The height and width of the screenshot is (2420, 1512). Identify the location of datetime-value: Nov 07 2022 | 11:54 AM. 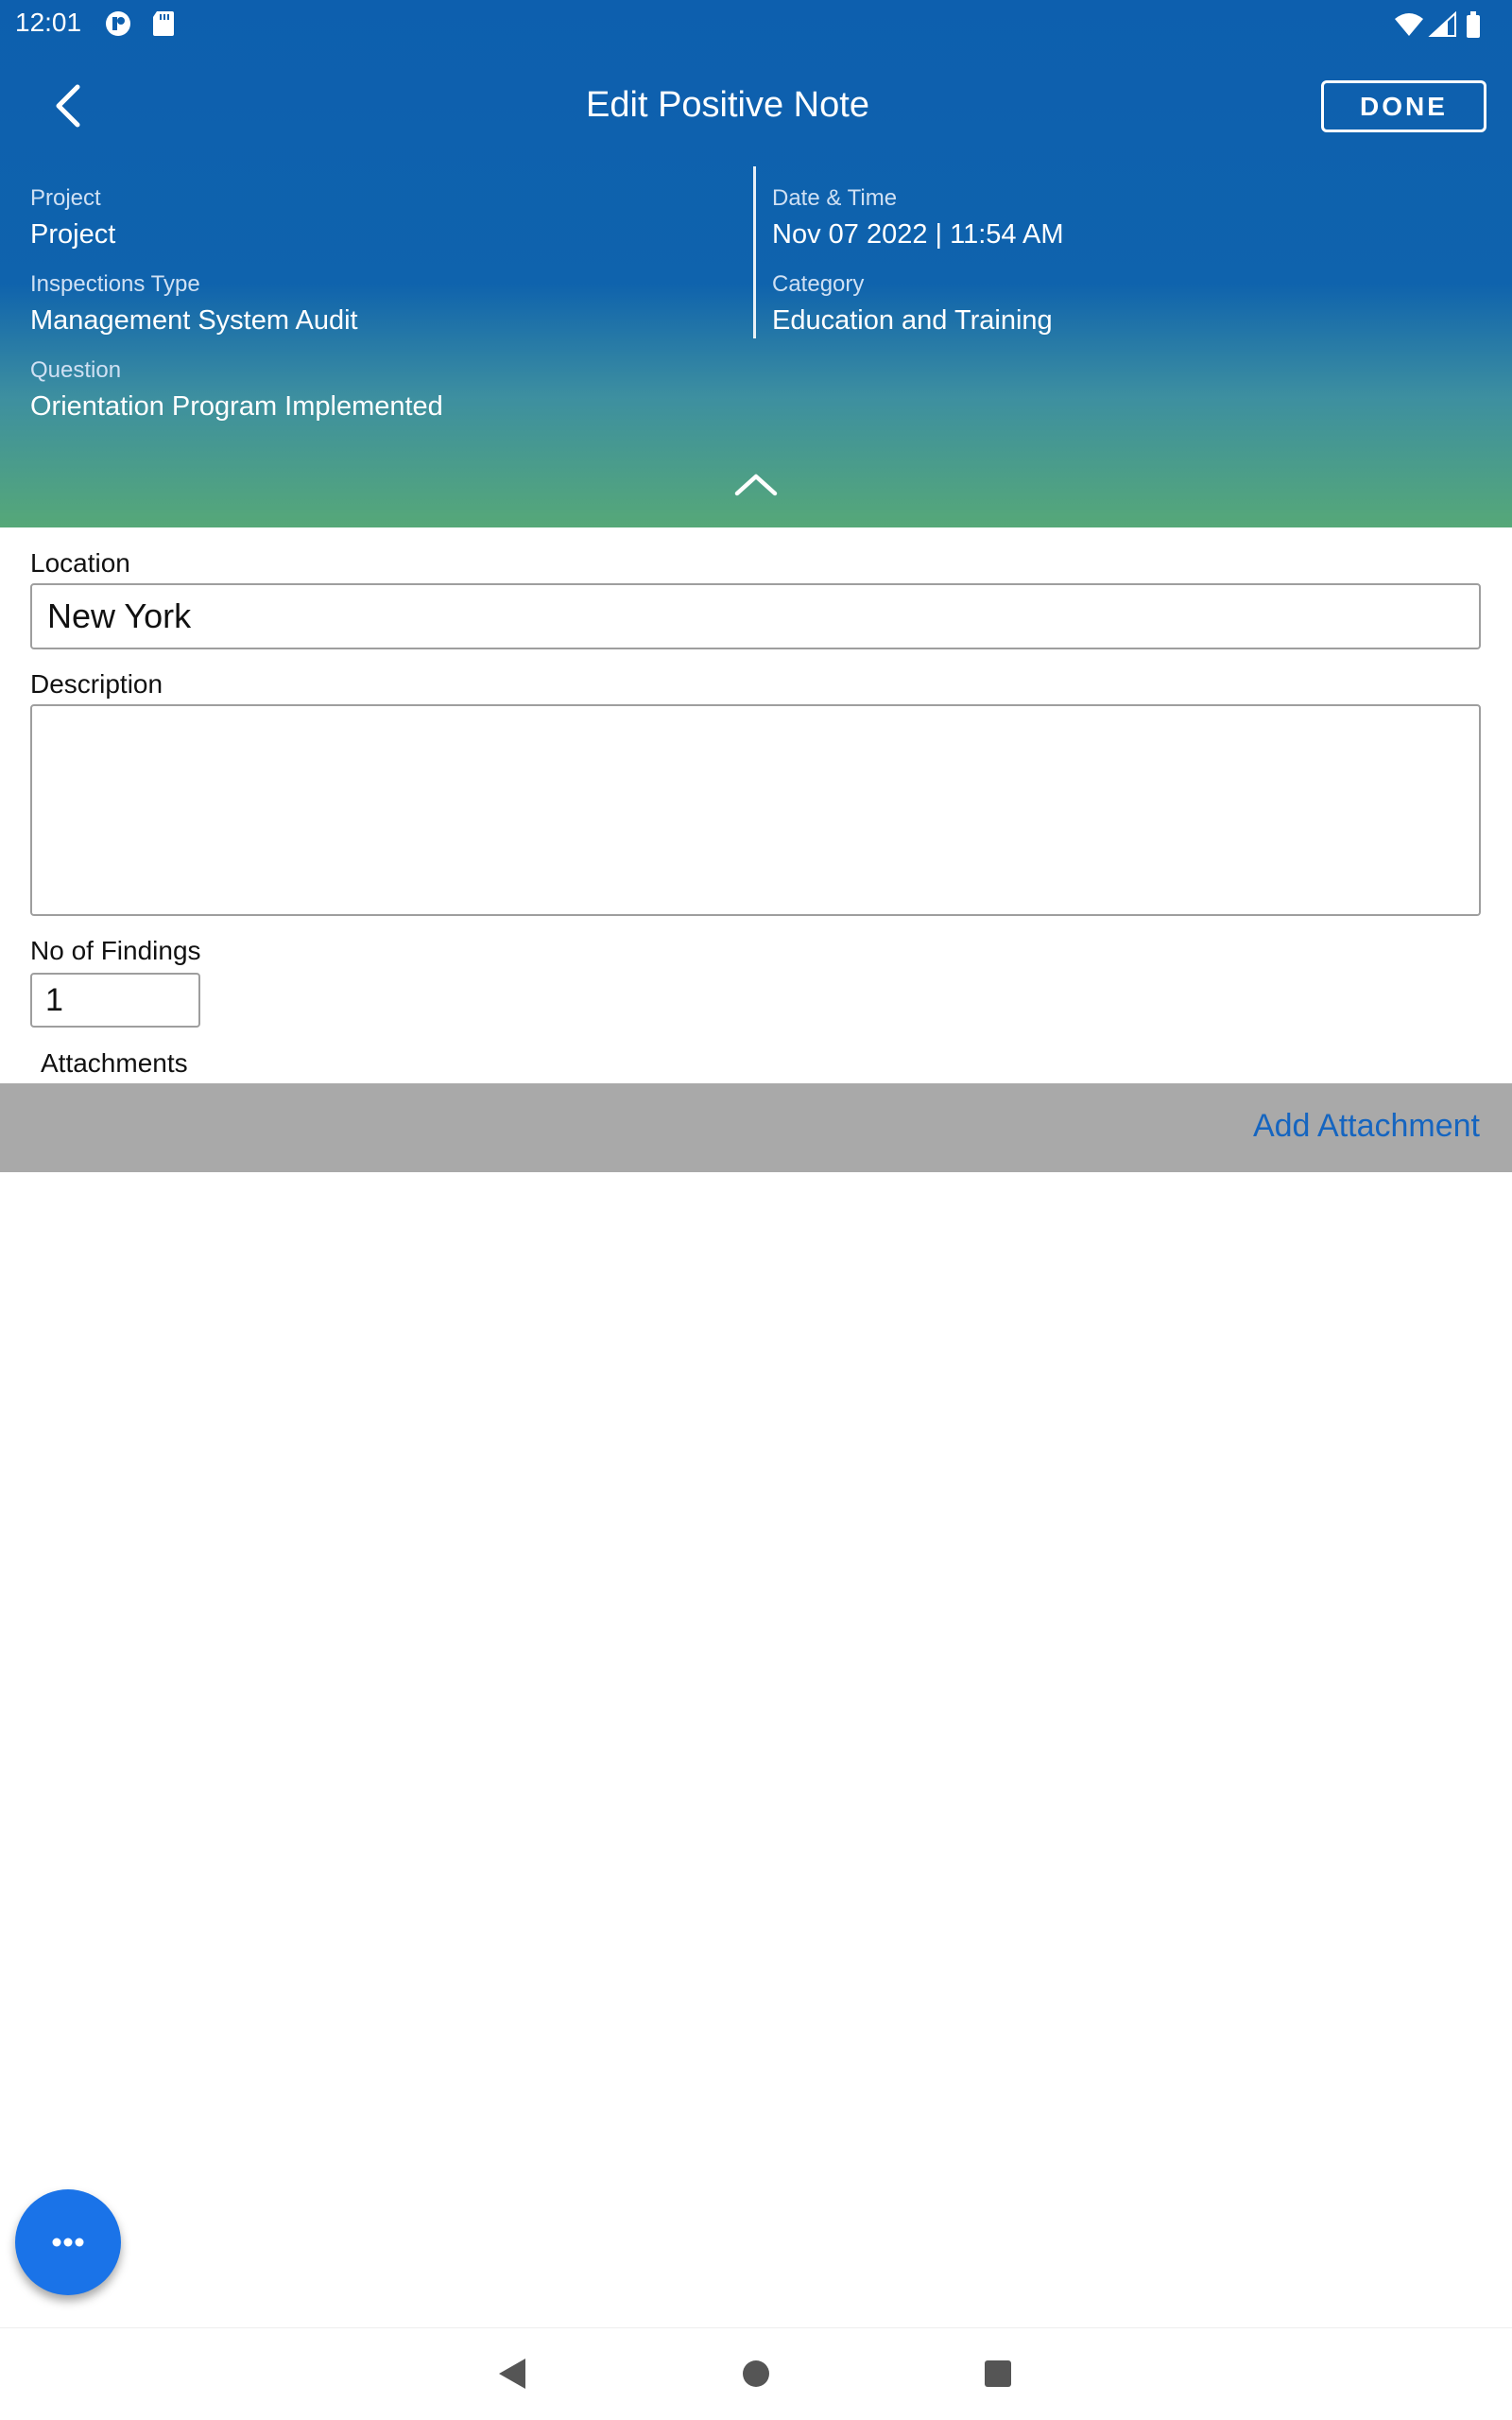
(918, 234).